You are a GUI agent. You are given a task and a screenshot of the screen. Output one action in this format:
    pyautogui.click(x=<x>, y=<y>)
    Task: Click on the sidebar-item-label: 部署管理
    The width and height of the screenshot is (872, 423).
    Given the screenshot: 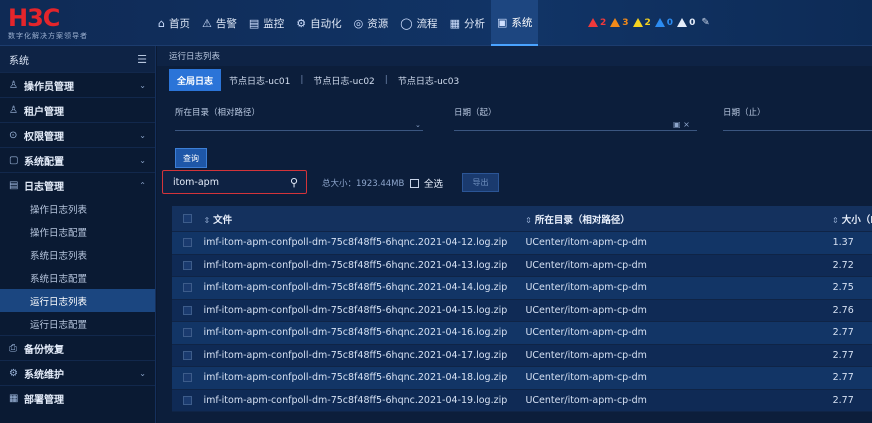 What is the action you would take?
    pyautogui.click(x=44, y=400)
    